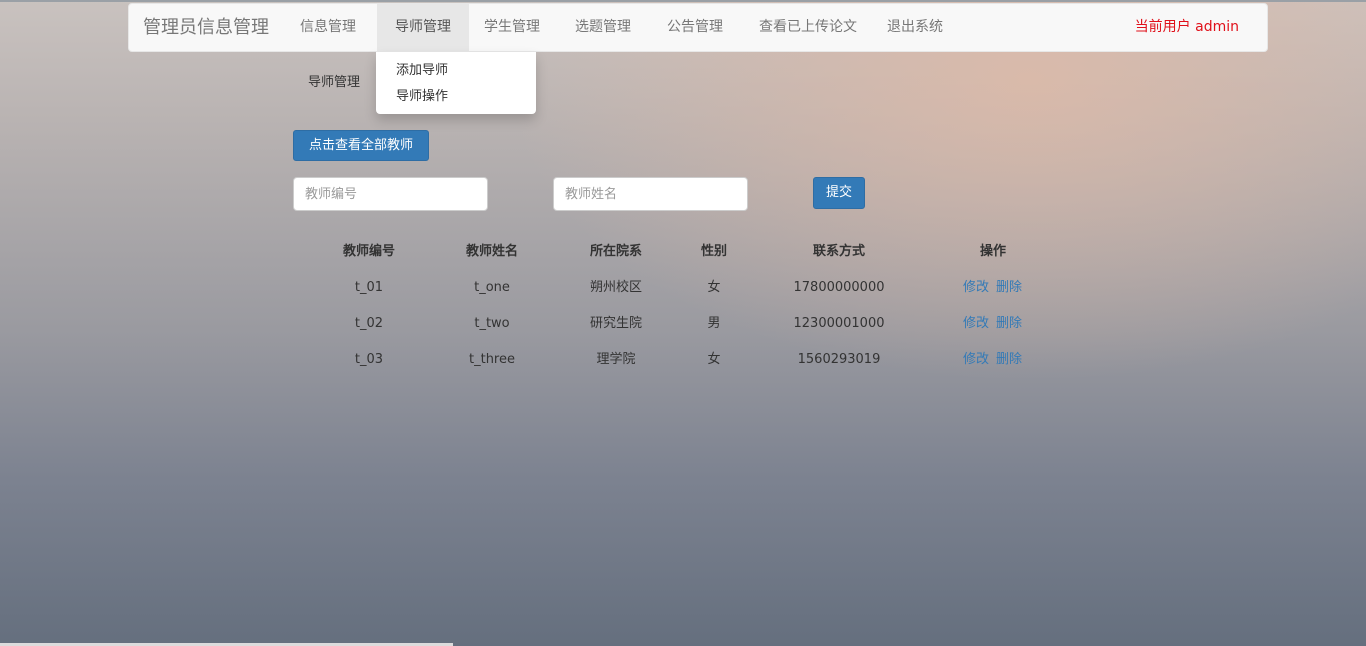  What do you see at coordinates (334, 82) in the screenshot?
I see `section-heading: 导师管理` at bounding box center [334, 82].